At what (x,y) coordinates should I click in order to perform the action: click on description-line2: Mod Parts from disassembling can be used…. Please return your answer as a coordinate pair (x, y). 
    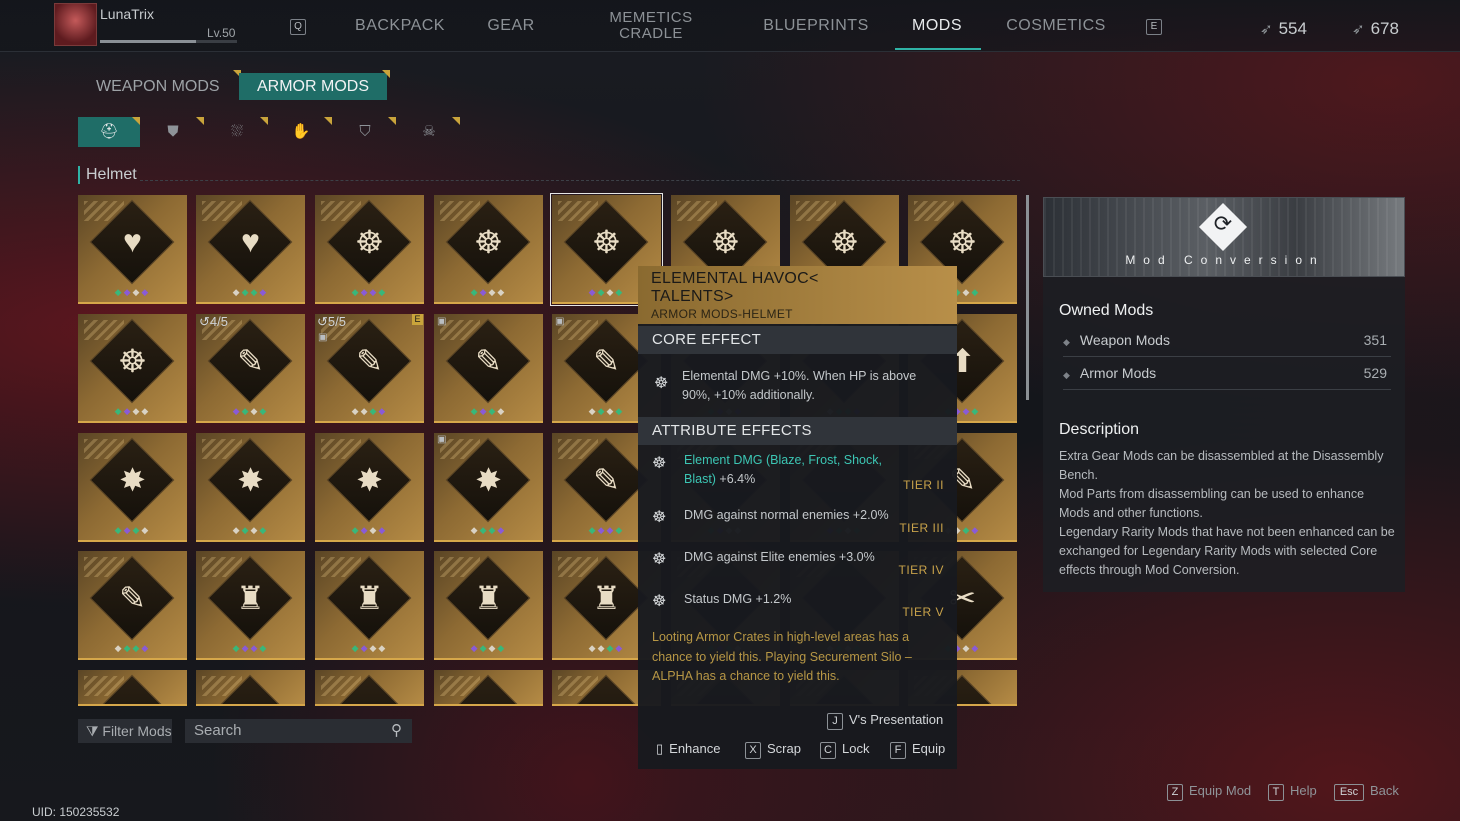
    Looking at the image, I should click on (1212, 503).